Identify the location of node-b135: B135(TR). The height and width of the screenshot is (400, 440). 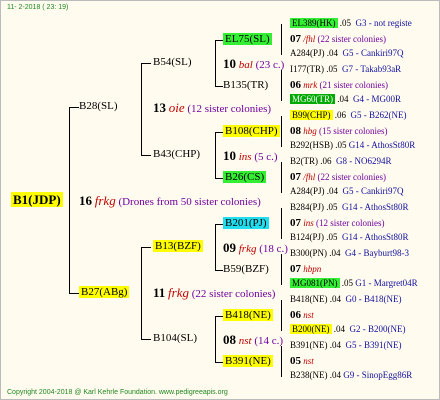
(245, 85).